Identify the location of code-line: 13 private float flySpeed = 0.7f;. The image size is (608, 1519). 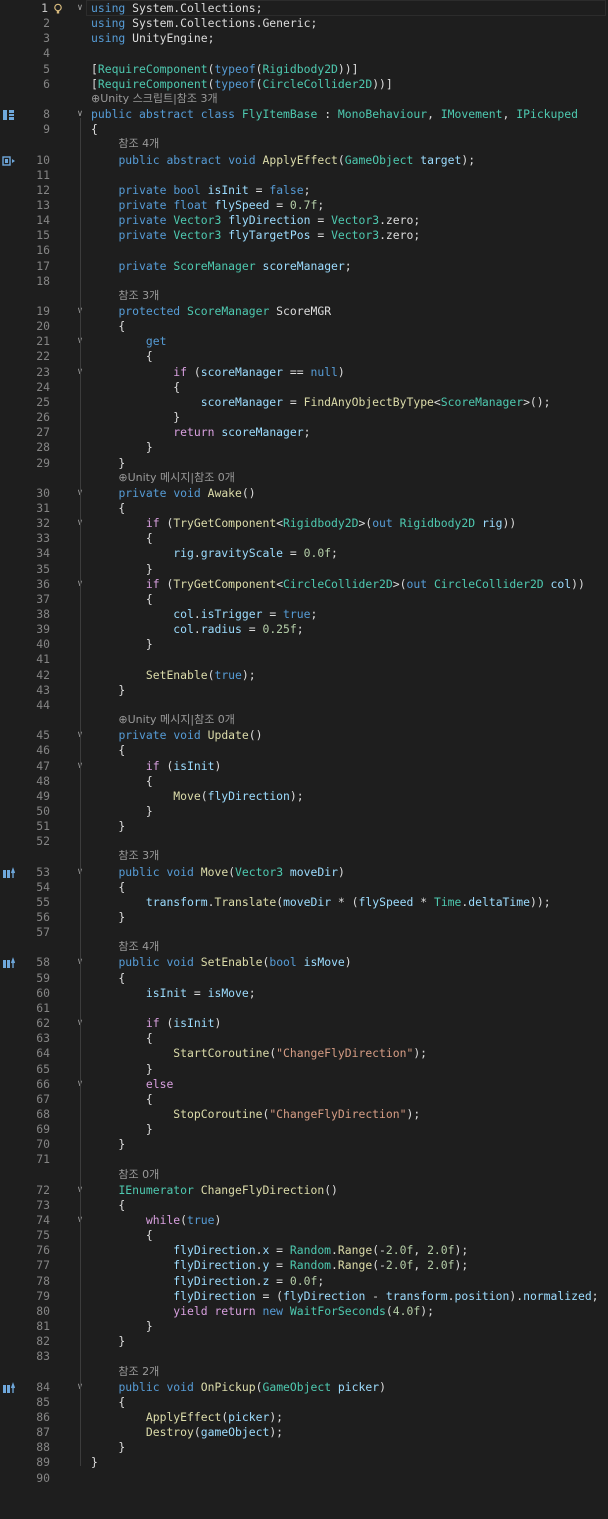
(304, 205).